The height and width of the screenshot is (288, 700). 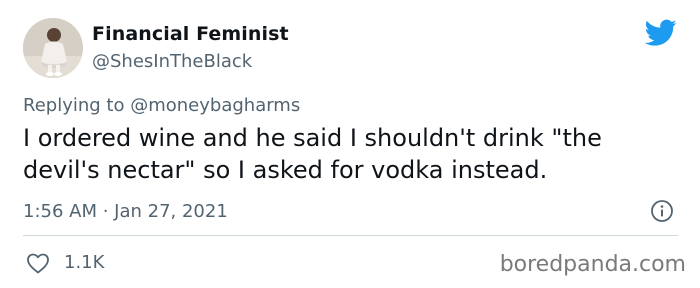 I want to click on avatar, so click(x=53, y=48).